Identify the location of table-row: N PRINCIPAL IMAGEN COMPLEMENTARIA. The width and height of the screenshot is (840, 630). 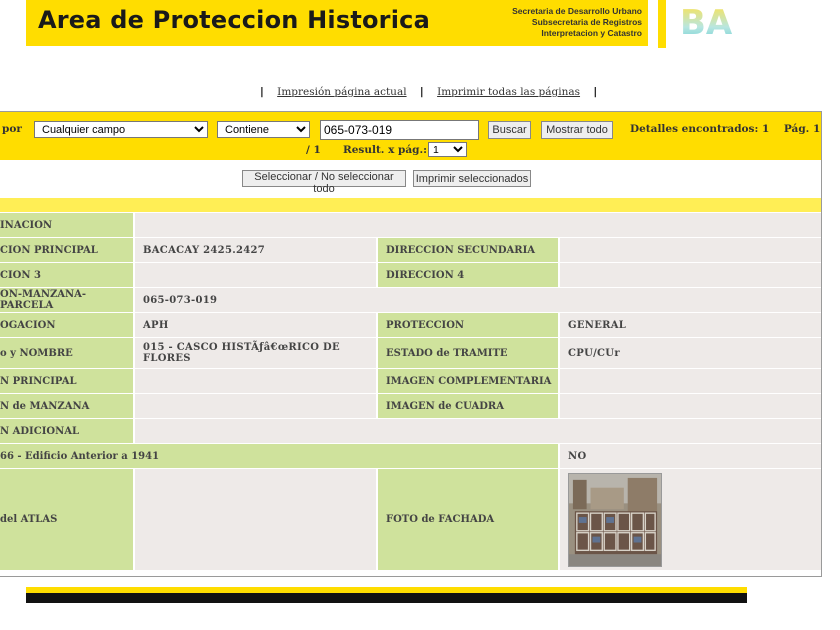
(410, 381).